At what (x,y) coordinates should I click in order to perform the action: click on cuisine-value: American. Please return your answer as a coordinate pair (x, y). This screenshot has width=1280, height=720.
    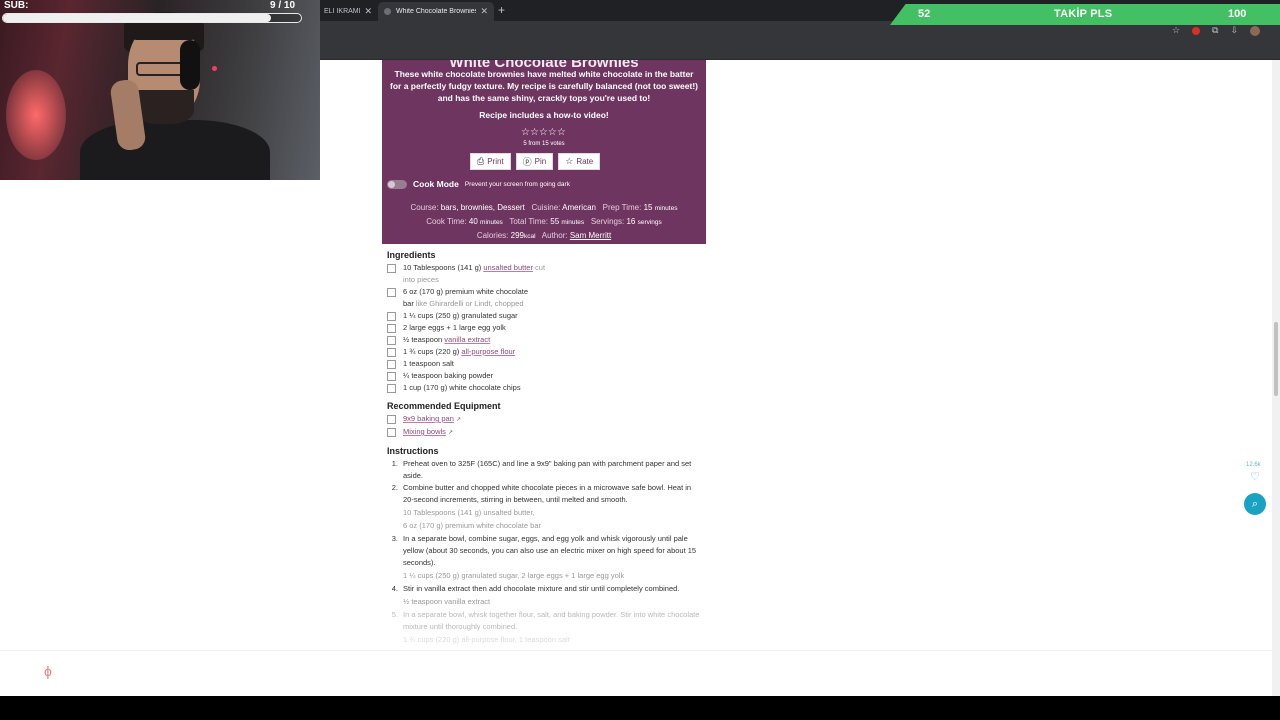
    Looking at the image, I should click on (579, 207).